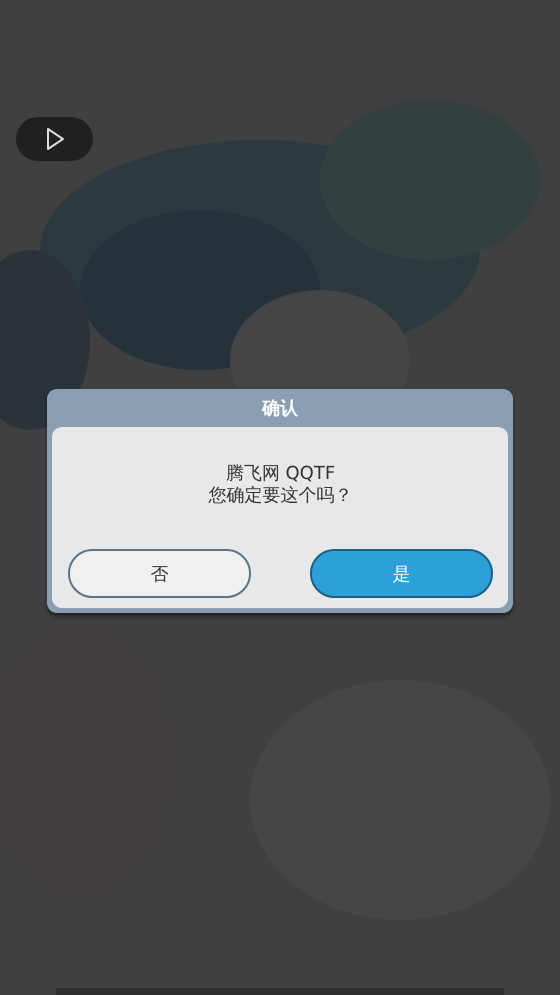 This screenshot has height=995, width=560. What do you see at coordinates (279, 409) in the screenshot?
I see `dialog-title: 确认` at bounding box center [279, 409].